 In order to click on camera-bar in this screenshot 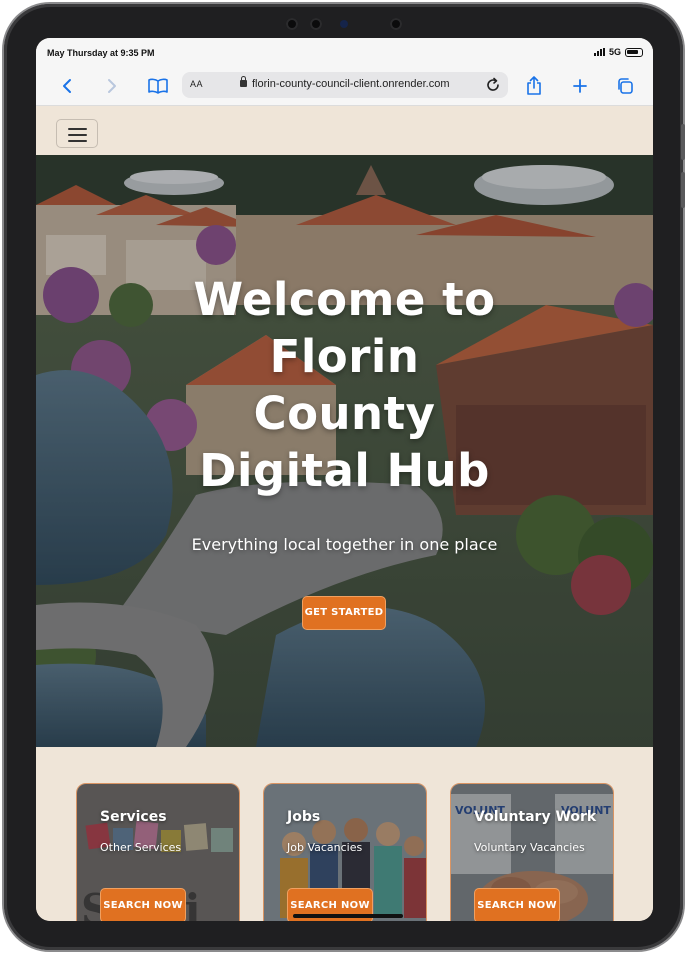, I will do `click(349, 24)`.